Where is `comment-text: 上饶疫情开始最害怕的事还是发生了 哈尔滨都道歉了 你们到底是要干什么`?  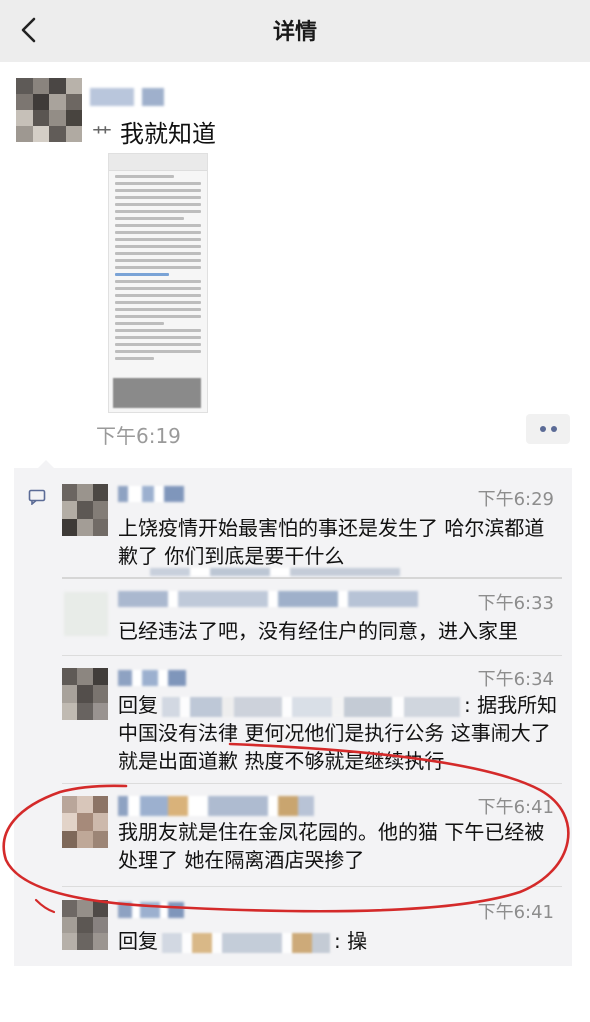 comment-text: 上饶疫情开始最害怕的事还是发生了 哈尔滨都道歉了 你们到底是要干什么 is located at coordinates (331, 542).